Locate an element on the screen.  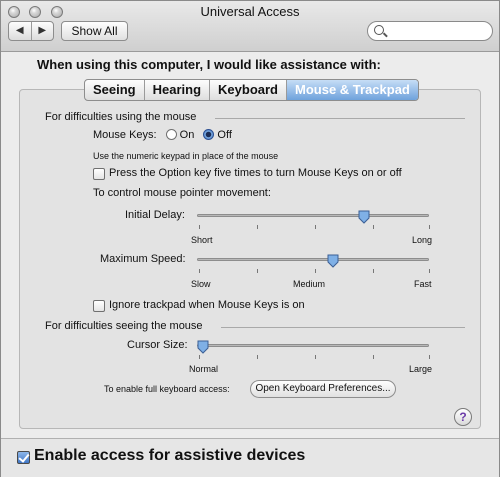
max-speed-mid: Medium is located at coordinates (309, 284).